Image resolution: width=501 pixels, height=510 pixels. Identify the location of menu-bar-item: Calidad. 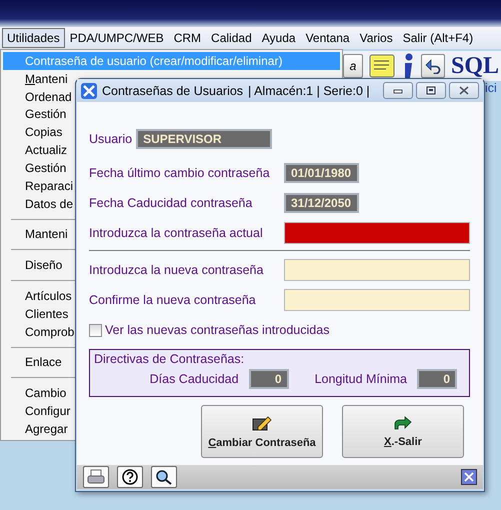
(231, 38).